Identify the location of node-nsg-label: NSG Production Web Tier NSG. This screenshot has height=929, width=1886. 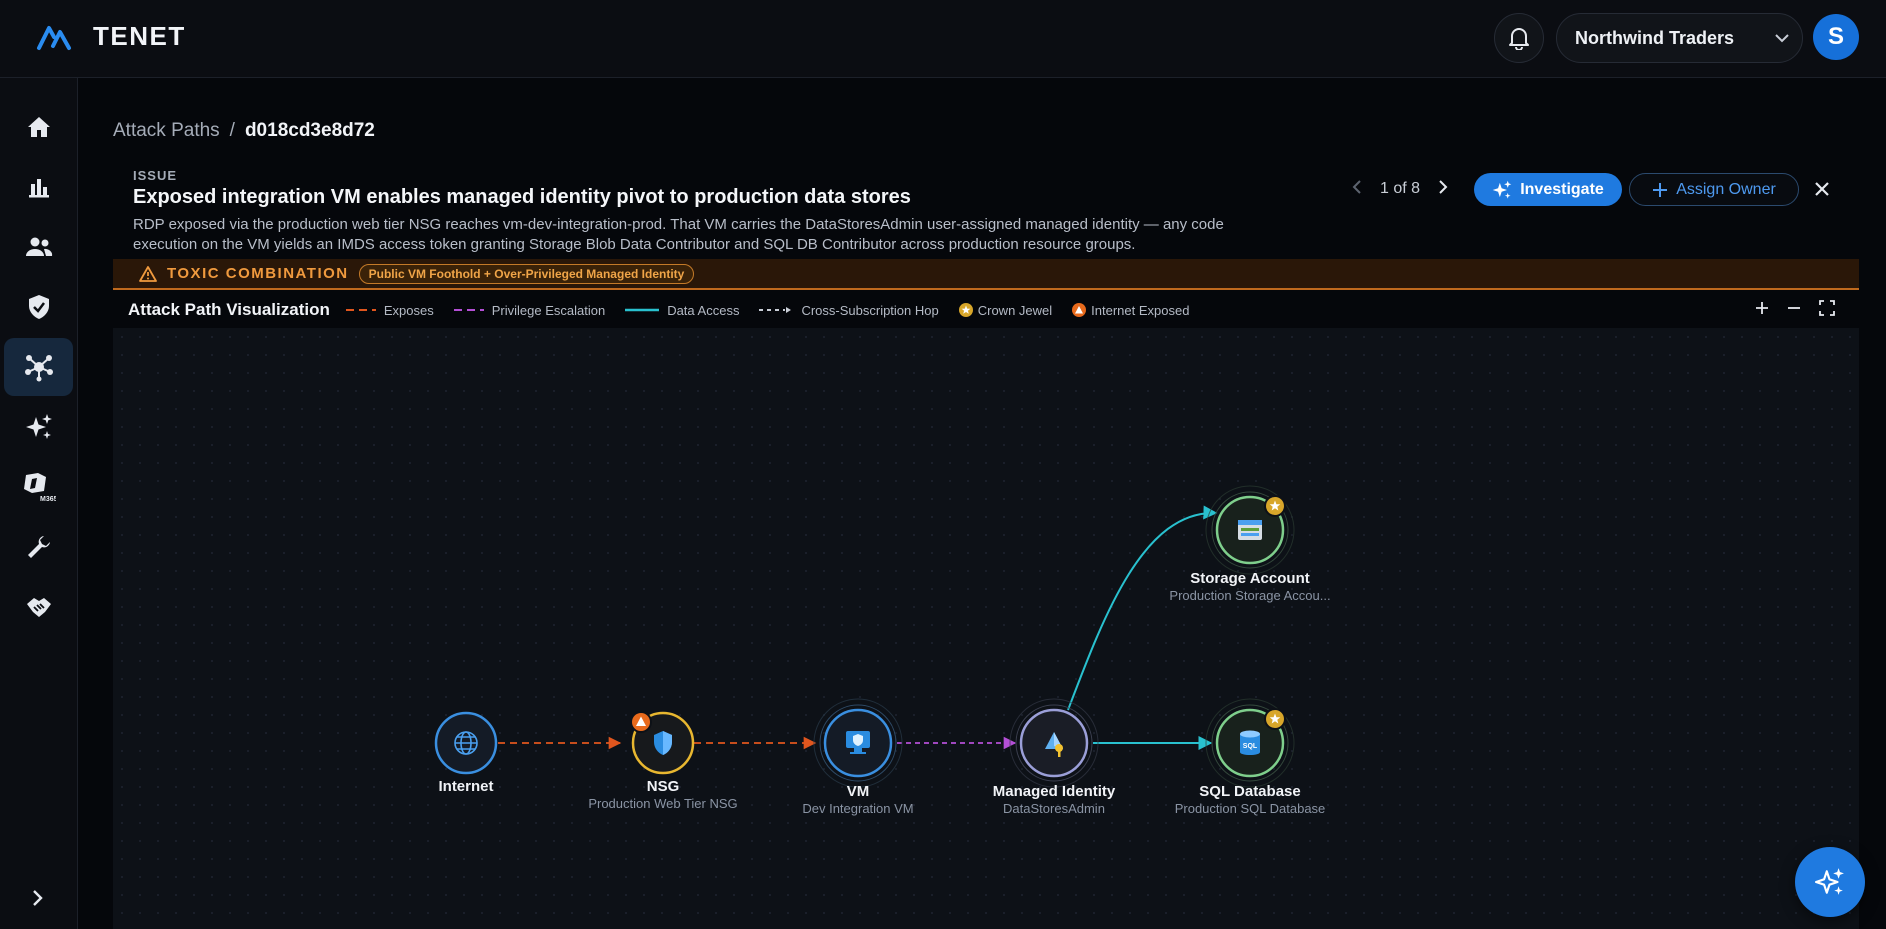
(663, 794).